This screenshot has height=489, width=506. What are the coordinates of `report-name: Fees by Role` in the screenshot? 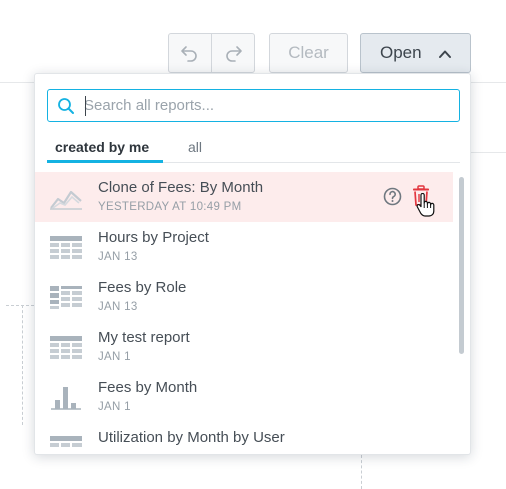 It's located at (142, 287).